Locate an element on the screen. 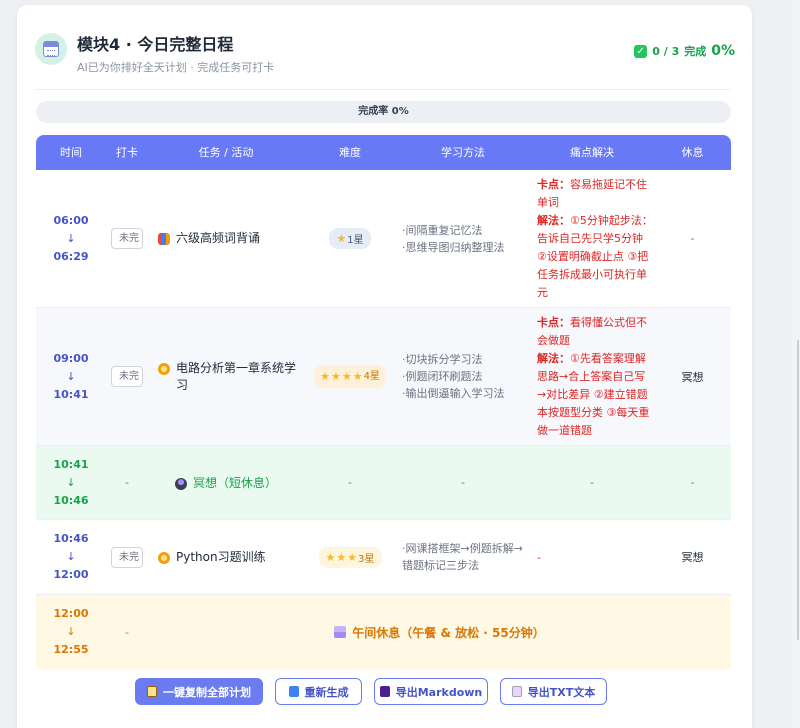 The width and height of the screenshot is (800, 728). start-time: 06:00 is located at coordinates (71, 220).